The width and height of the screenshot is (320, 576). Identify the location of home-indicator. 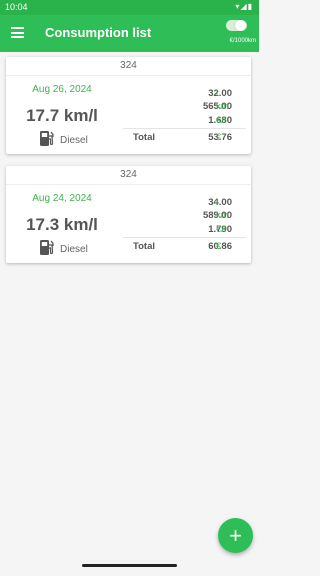
(129, 565).